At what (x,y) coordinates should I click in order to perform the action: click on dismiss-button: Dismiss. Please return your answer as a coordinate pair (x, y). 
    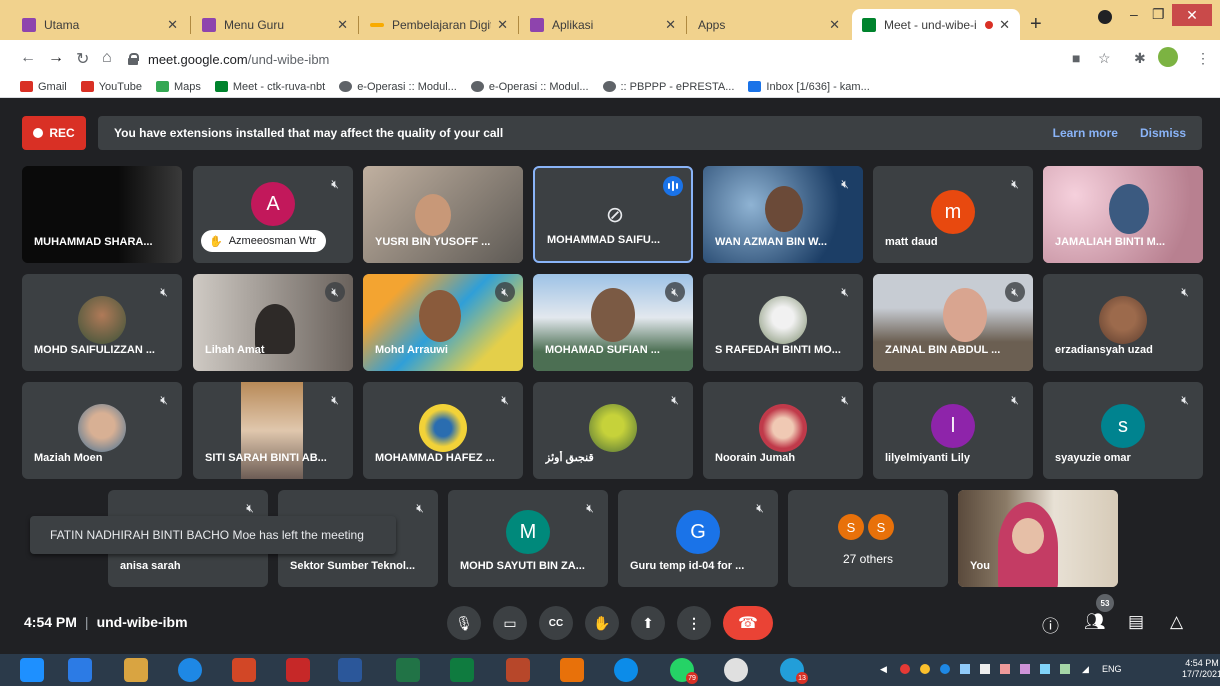
    Looking at the image, I should click on (1163, 133).